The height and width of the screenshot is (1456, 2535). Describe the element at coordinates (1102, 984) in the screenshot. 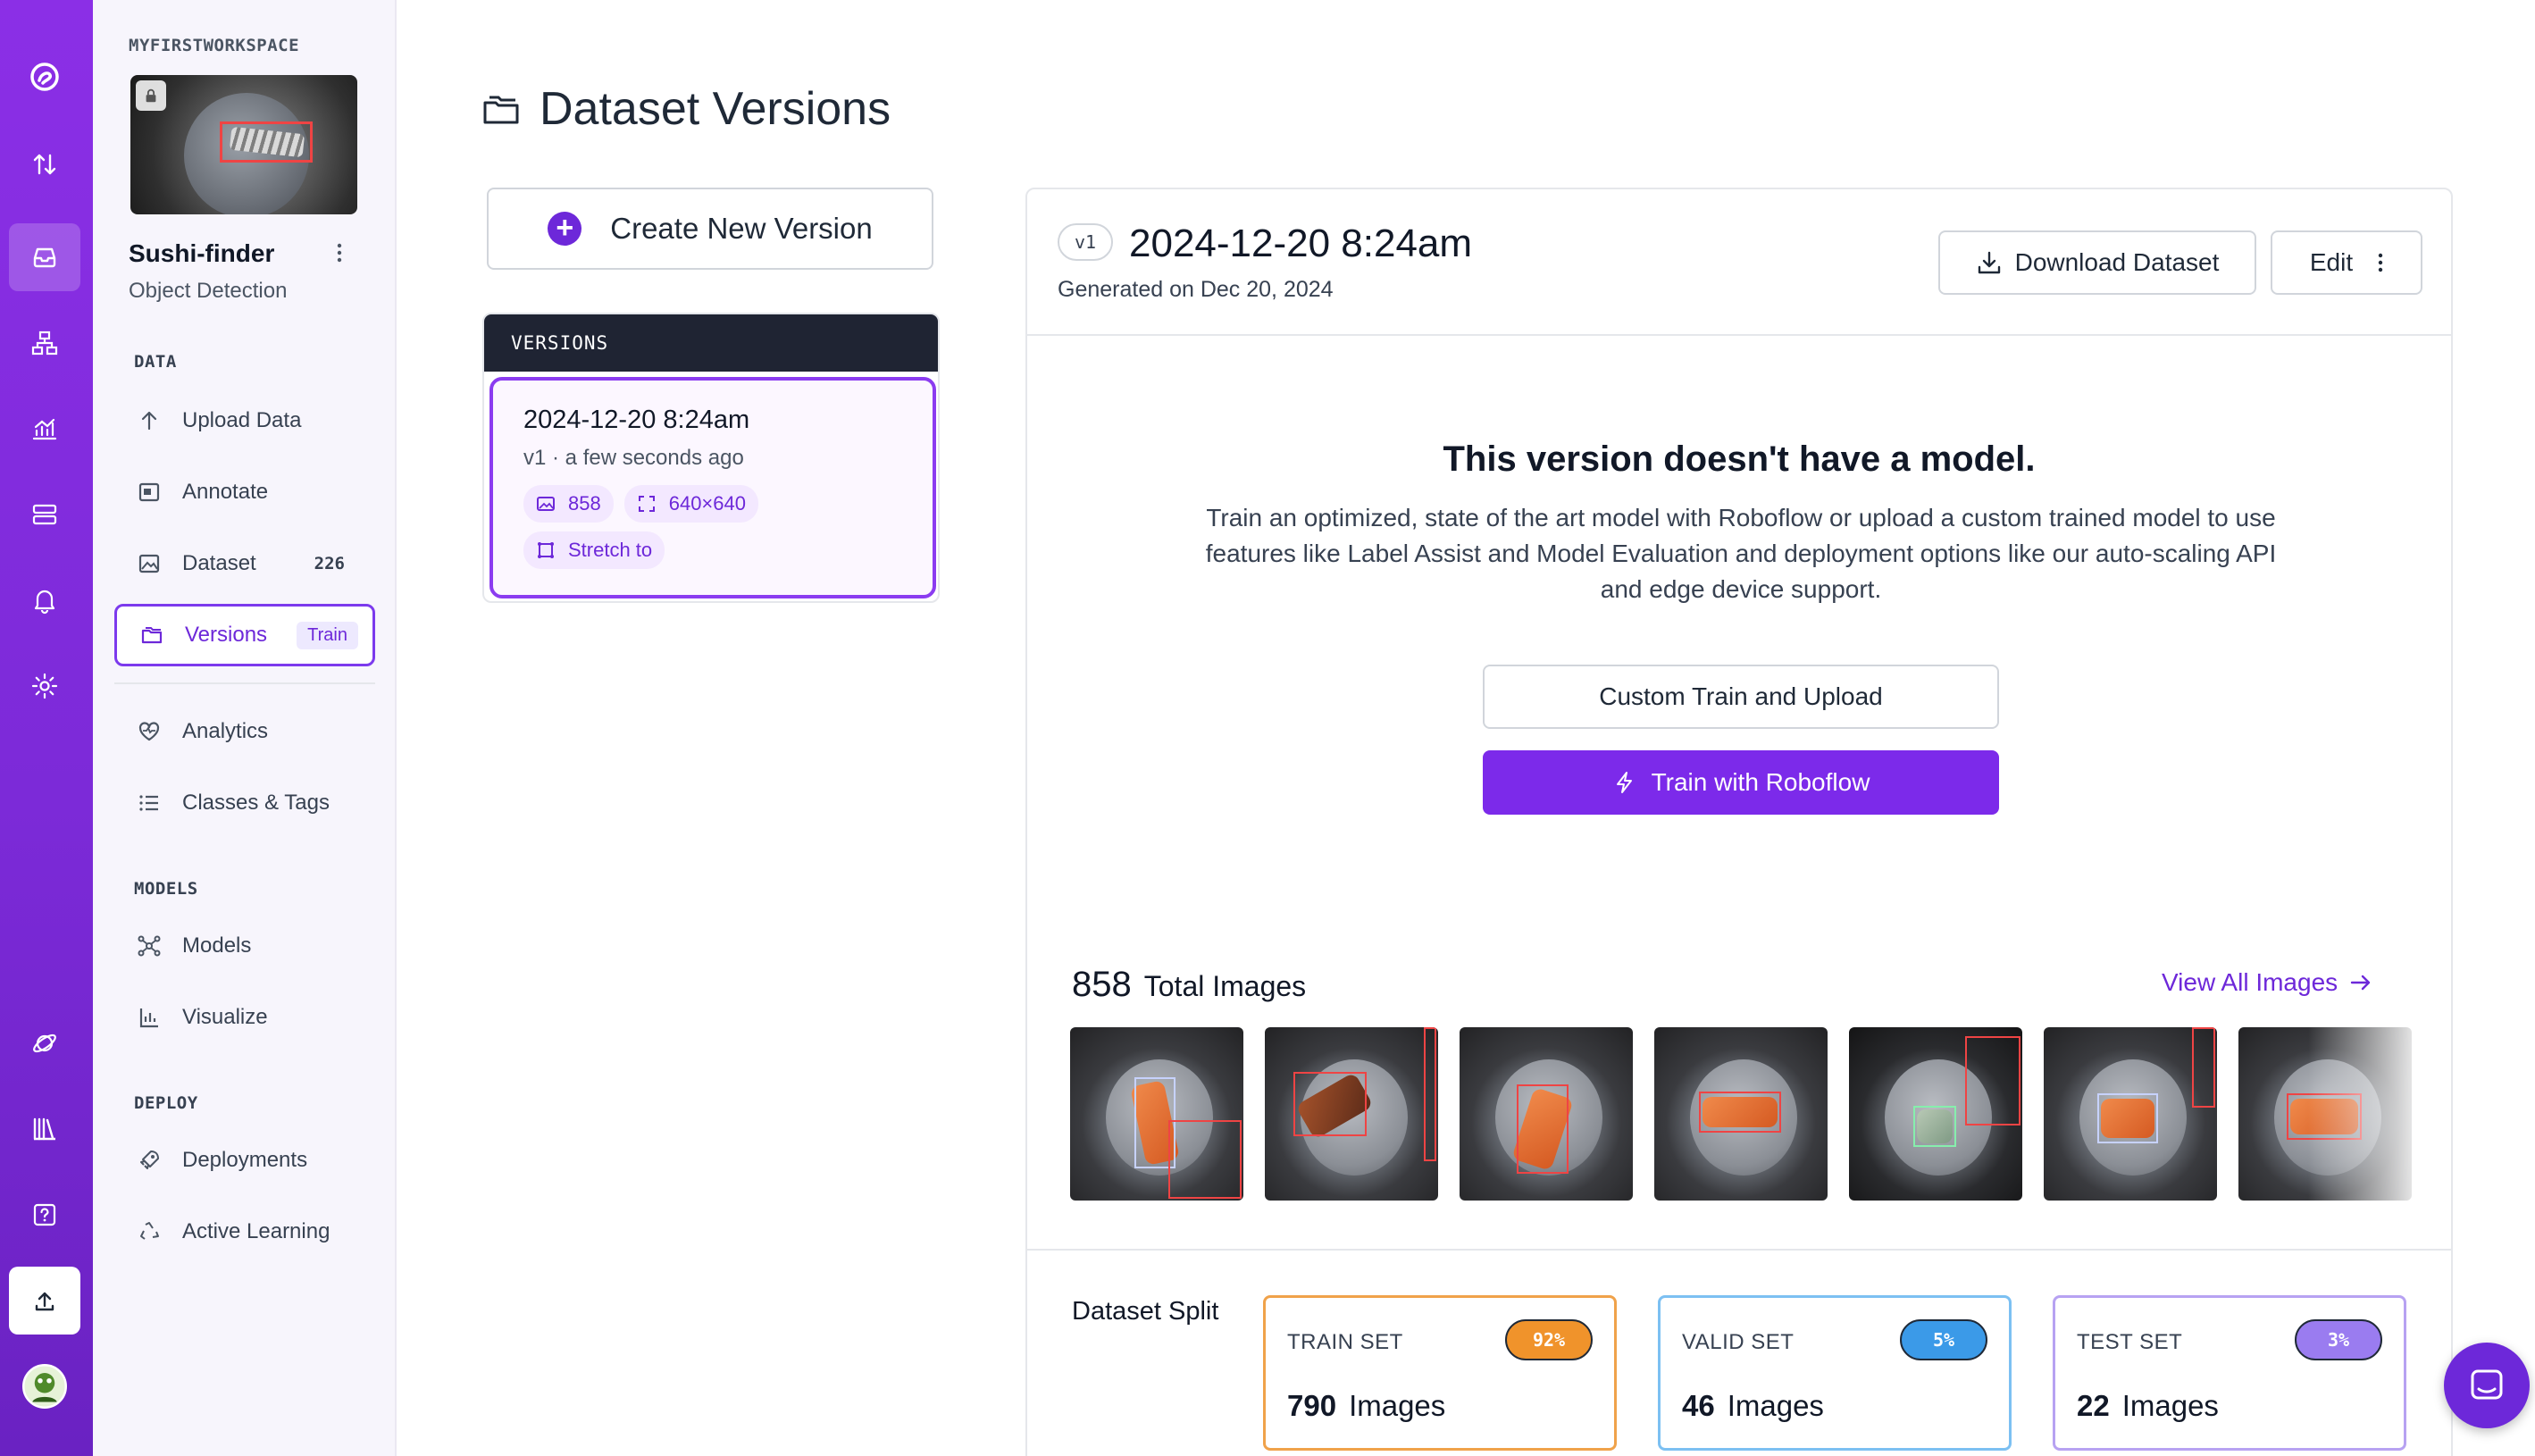

I see `total-images-count: 858` at that location.